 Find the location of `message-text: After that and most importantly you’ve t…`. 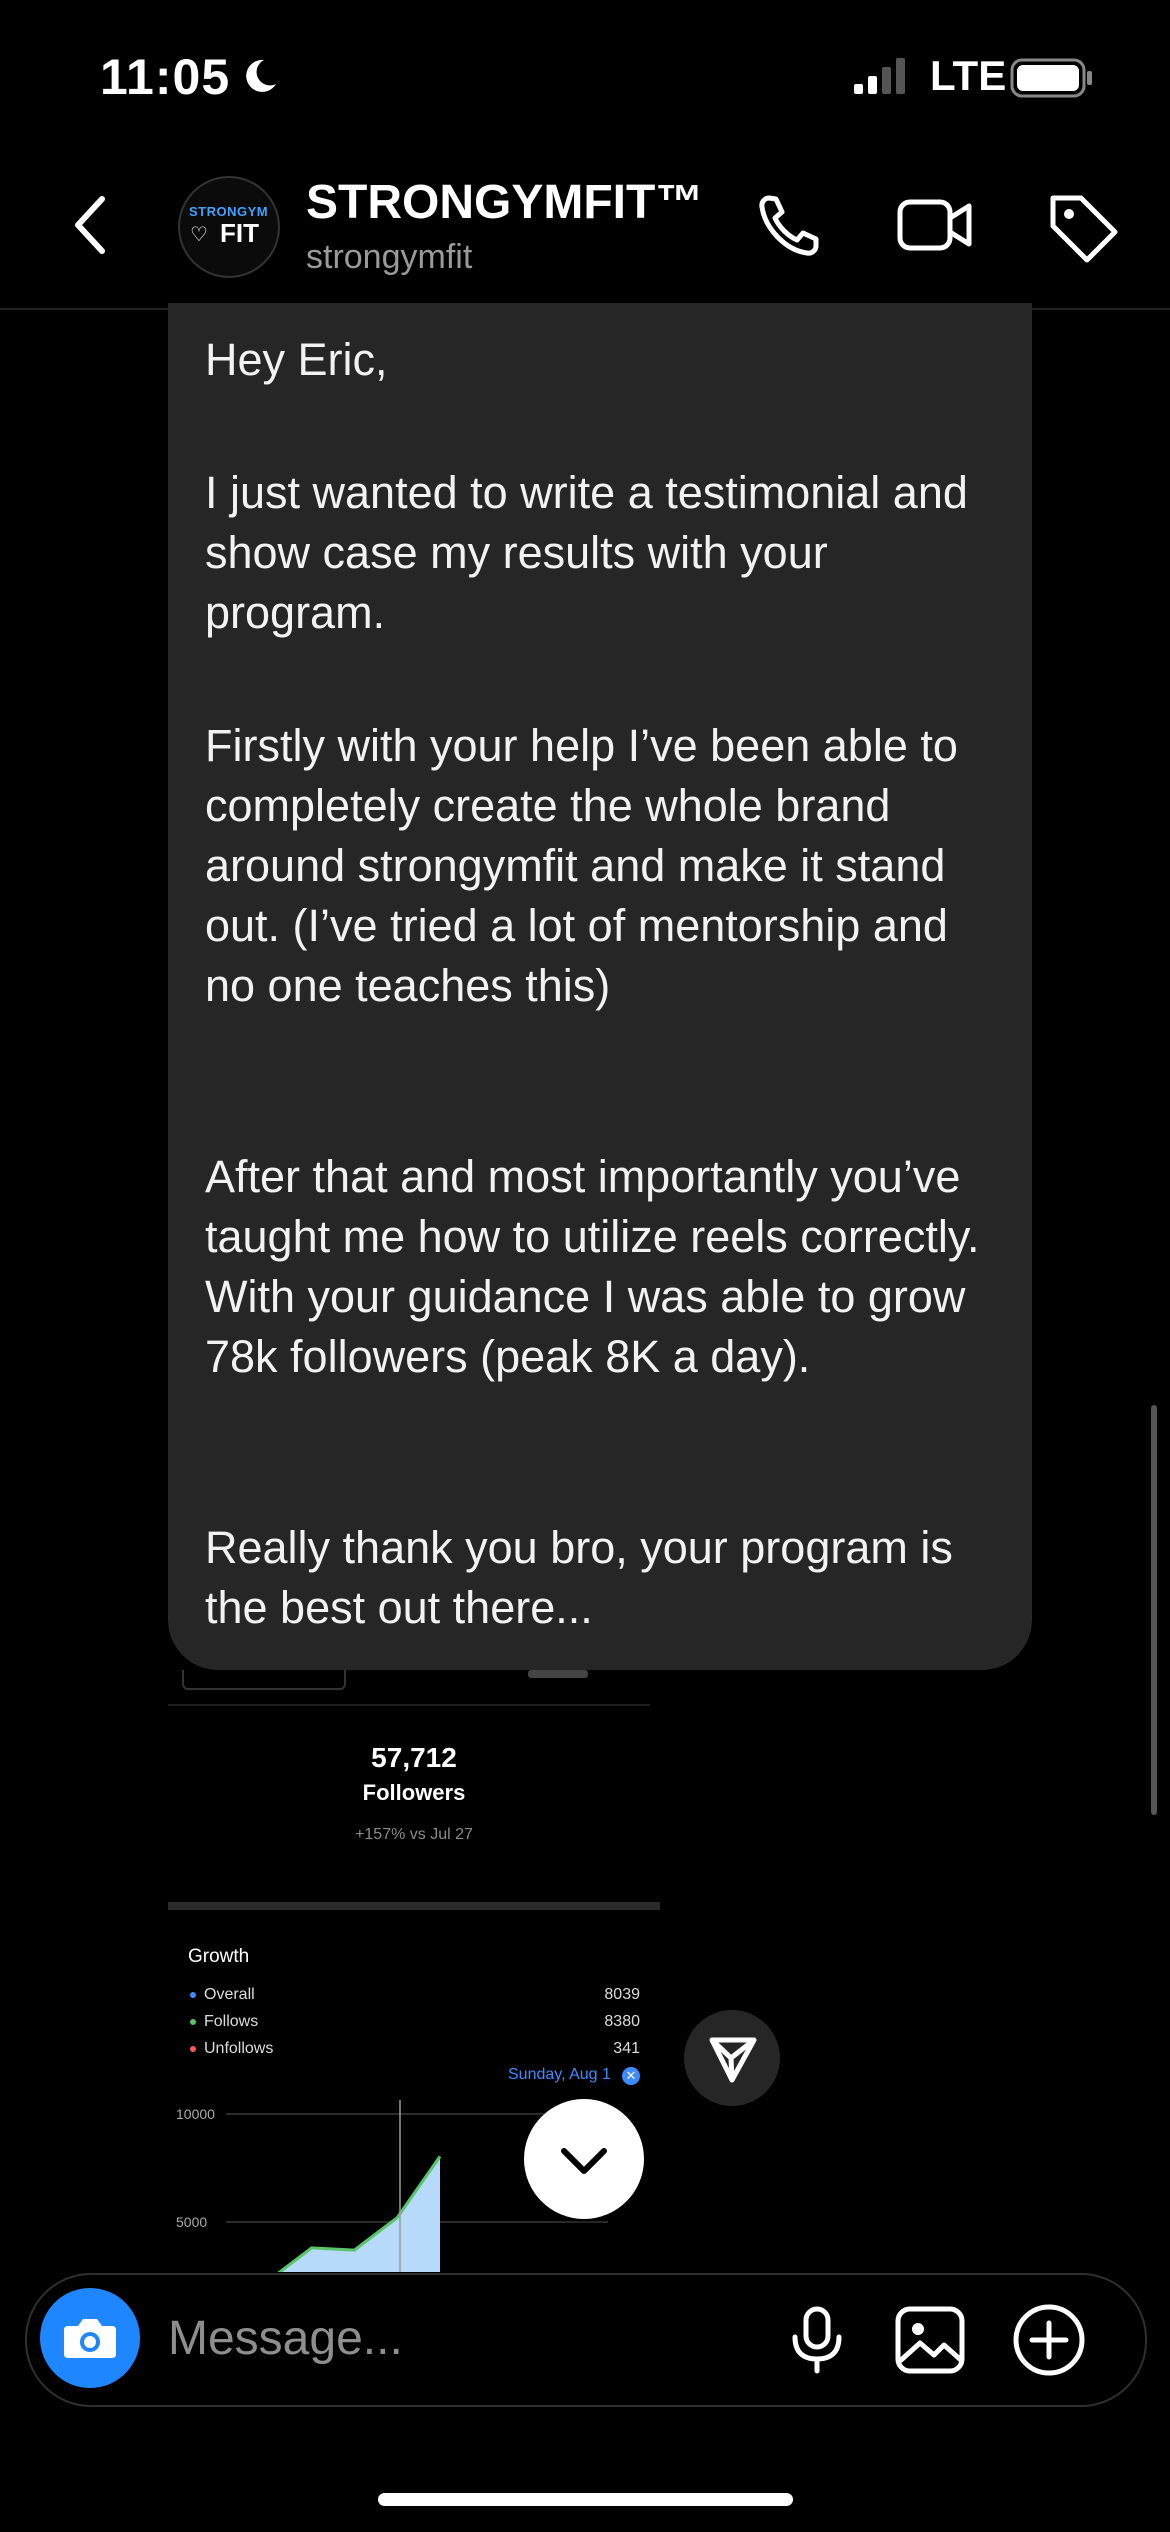

message-text: After that and most importantly you’ve t… is located at coordinates (592, 1266).